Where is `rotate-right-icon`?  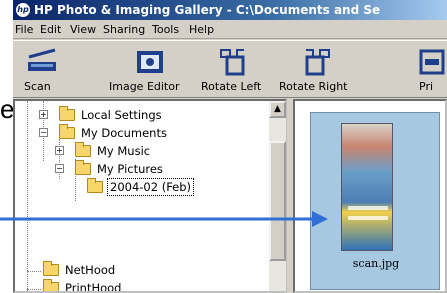
rotate-right-icon is located at coordinates (317, 62).